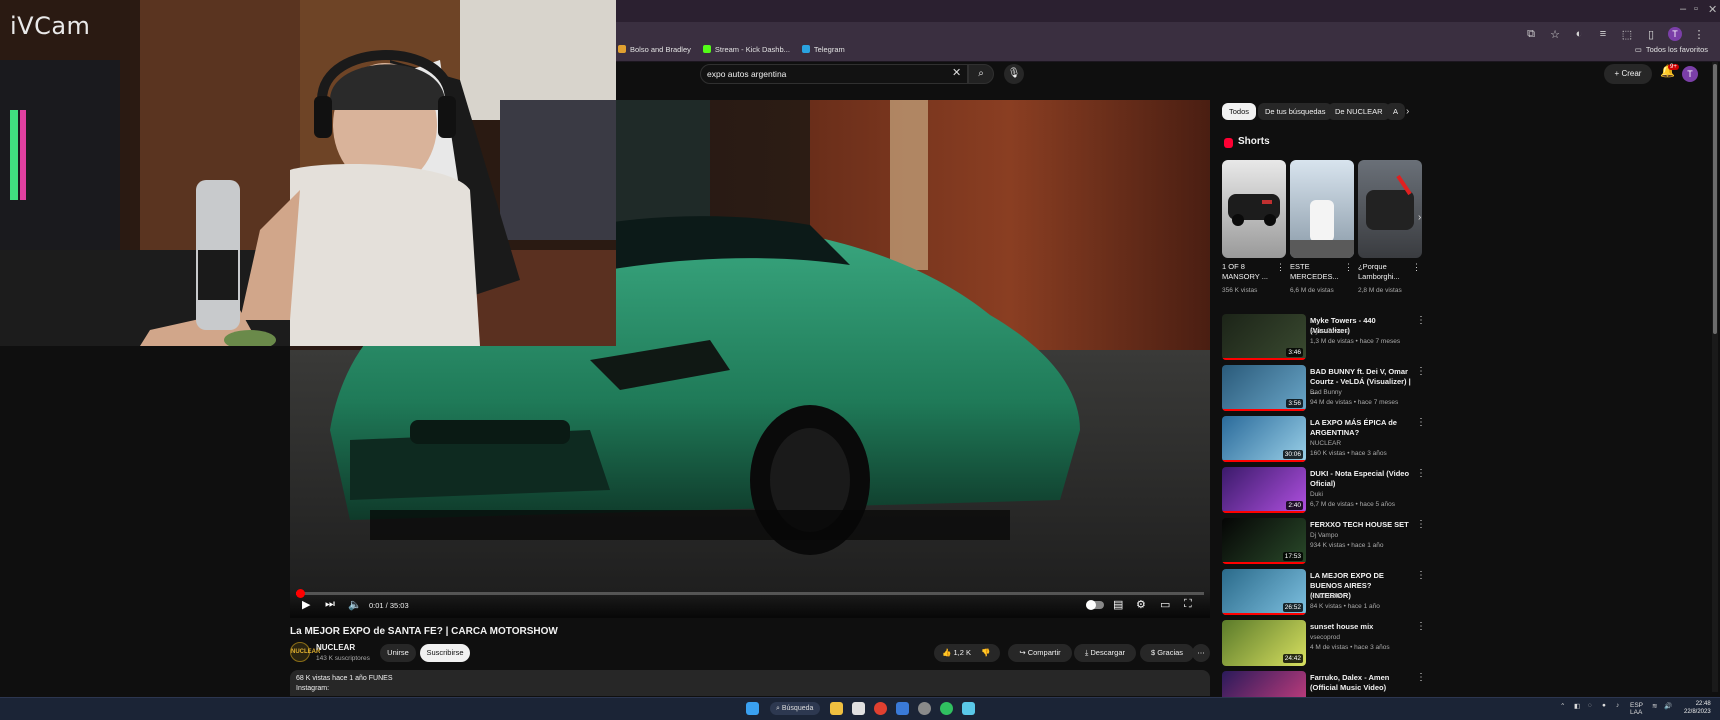 The width and height of the screenshot is (1720, 720). What do you see at coordinates (1264, 388) in the screenshot?
I see `video-thumbnail: 3:56` at bounding box center [1264, 388].